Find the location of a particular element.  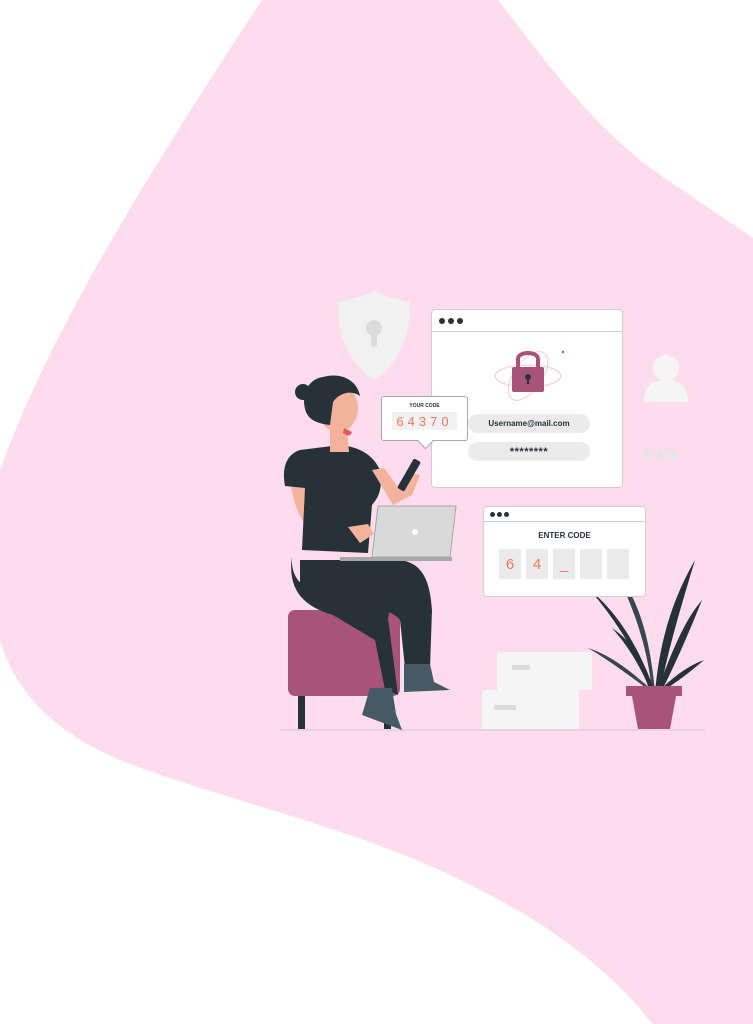

storage-boxes is located at coordinates (537, 690).